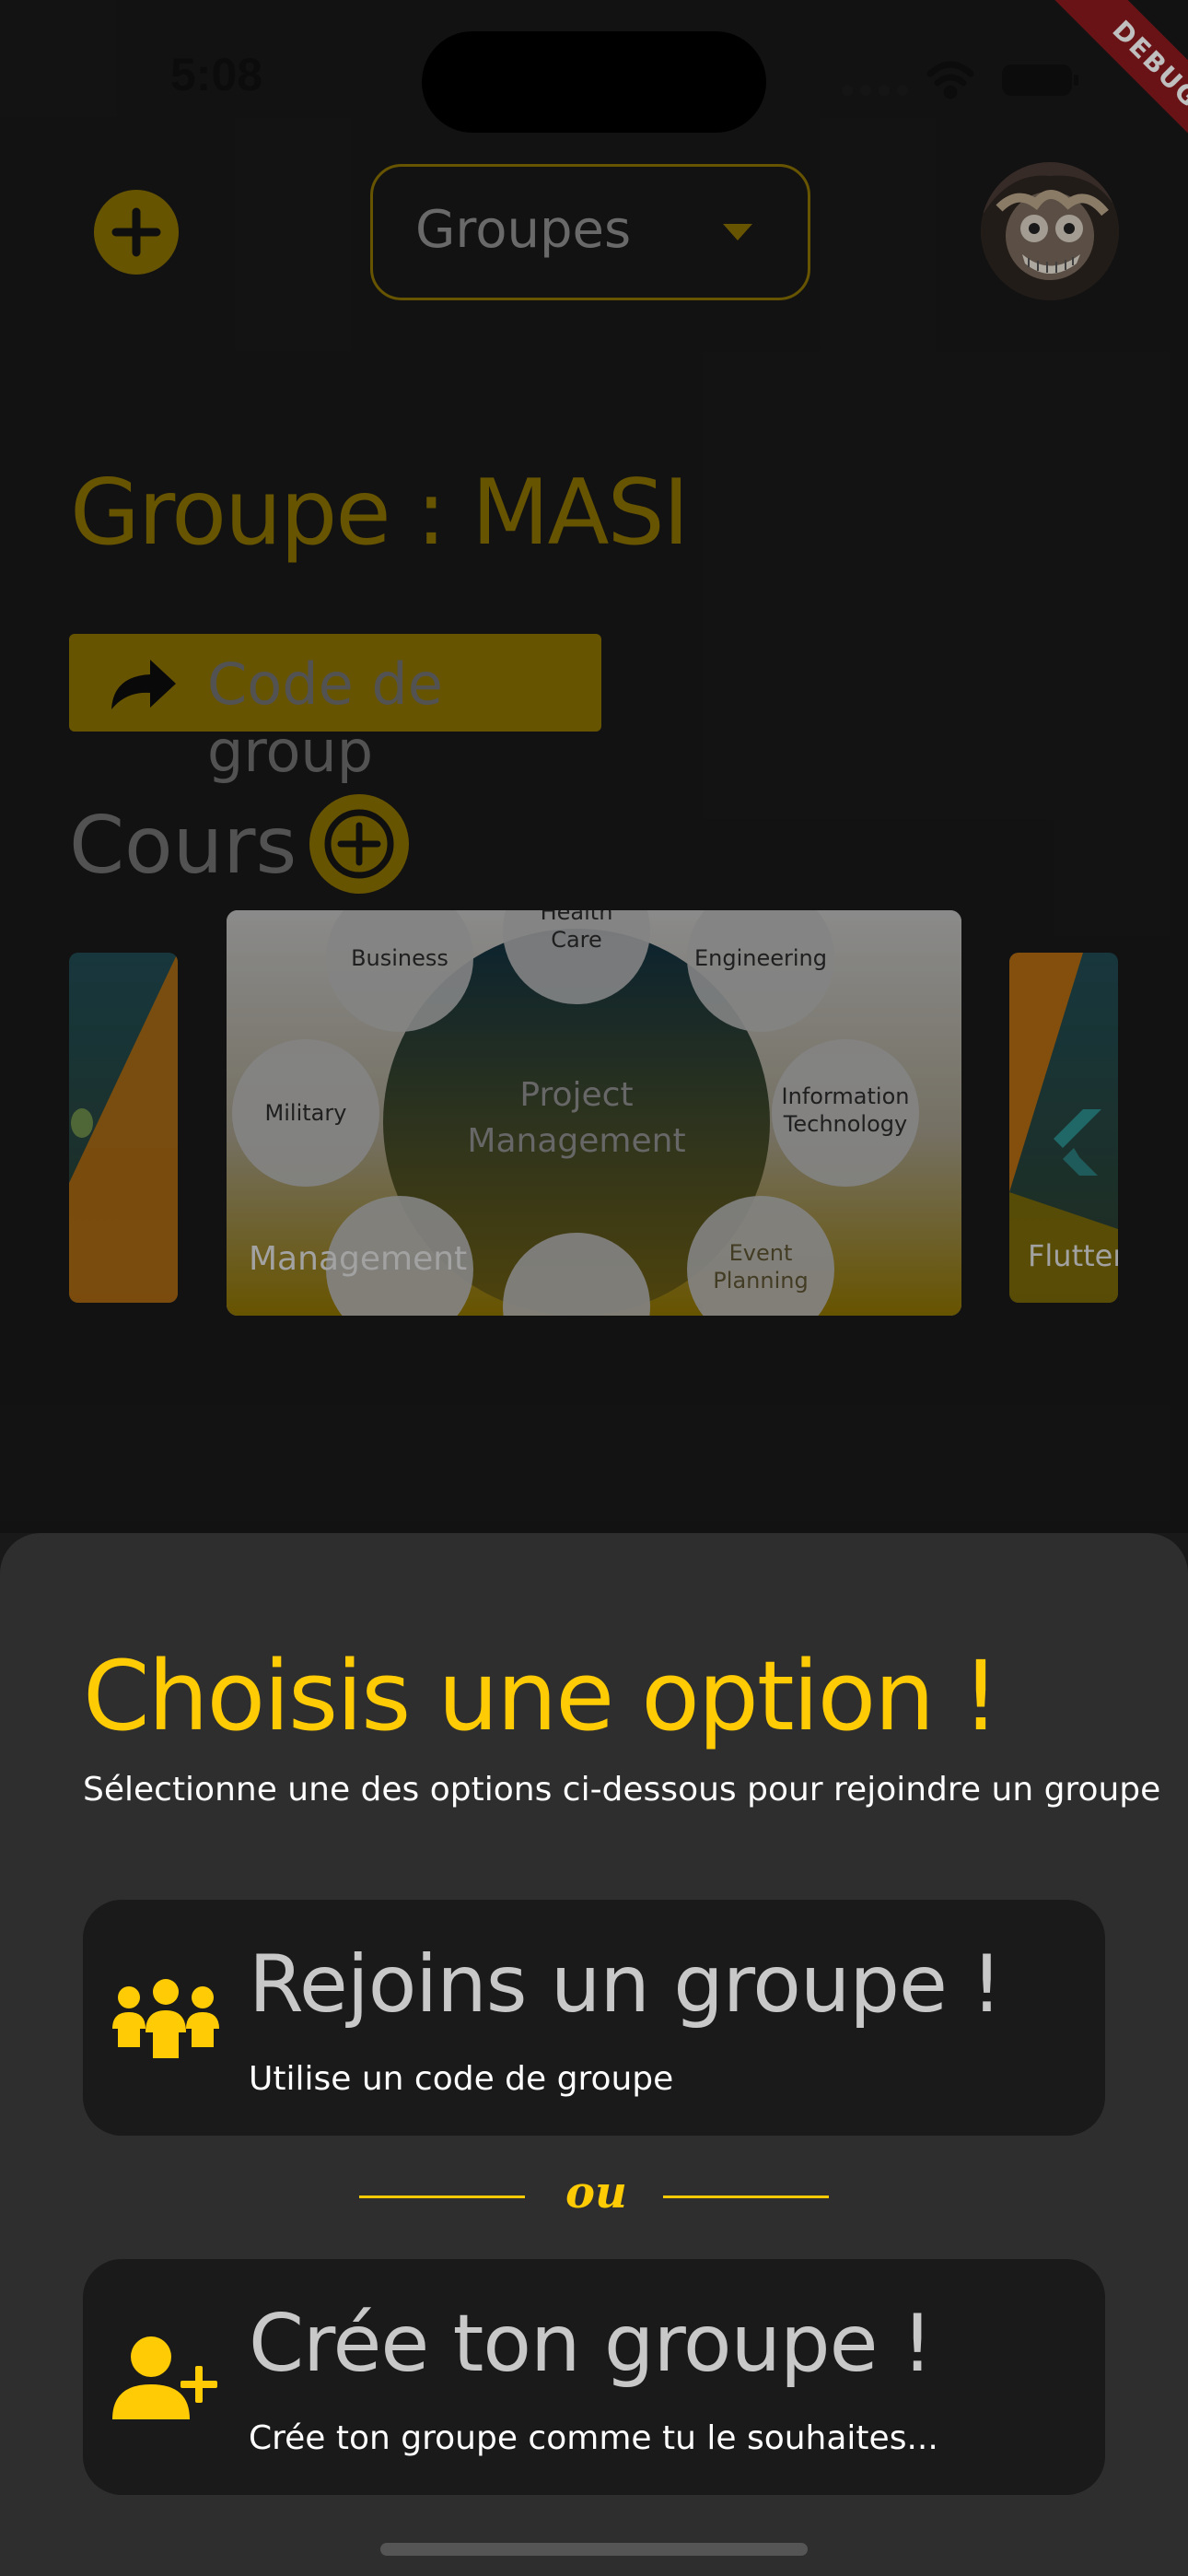  I want to click on home-indicator, so click(594, 2549).